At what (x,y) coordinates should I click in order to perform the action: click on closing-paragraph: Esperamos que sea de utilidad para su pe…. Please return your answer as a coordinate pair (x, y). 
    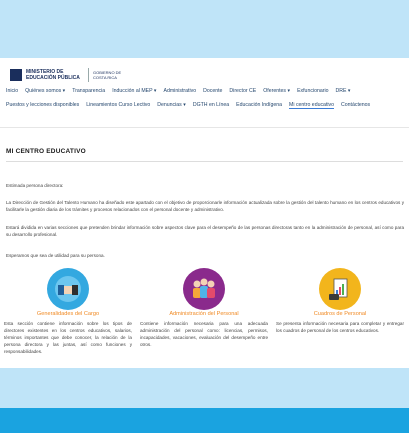
    Looking at the image, I should click on (55, 255).